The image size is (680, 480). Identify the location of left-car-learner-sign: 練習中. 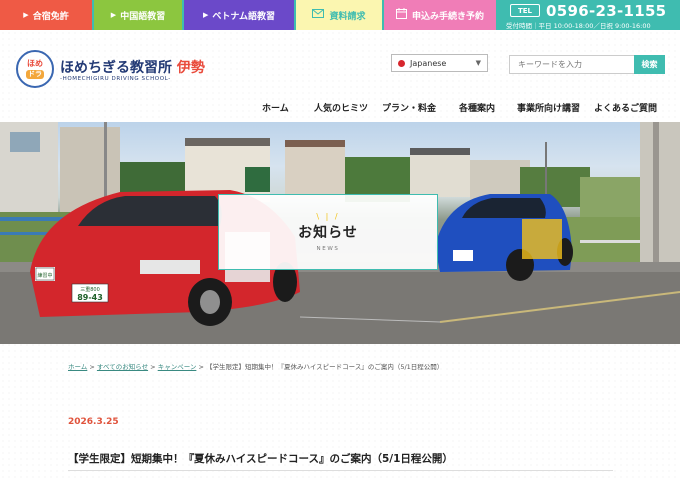
(44, 275).